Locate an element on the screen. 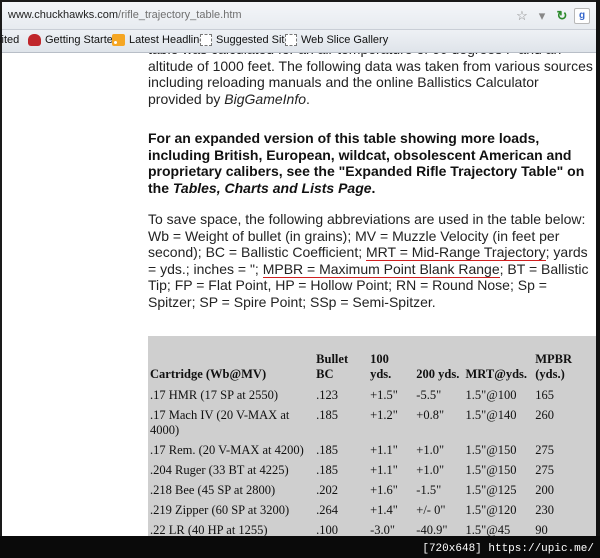  table-cell: 90 is located at coordinates (541, 529).